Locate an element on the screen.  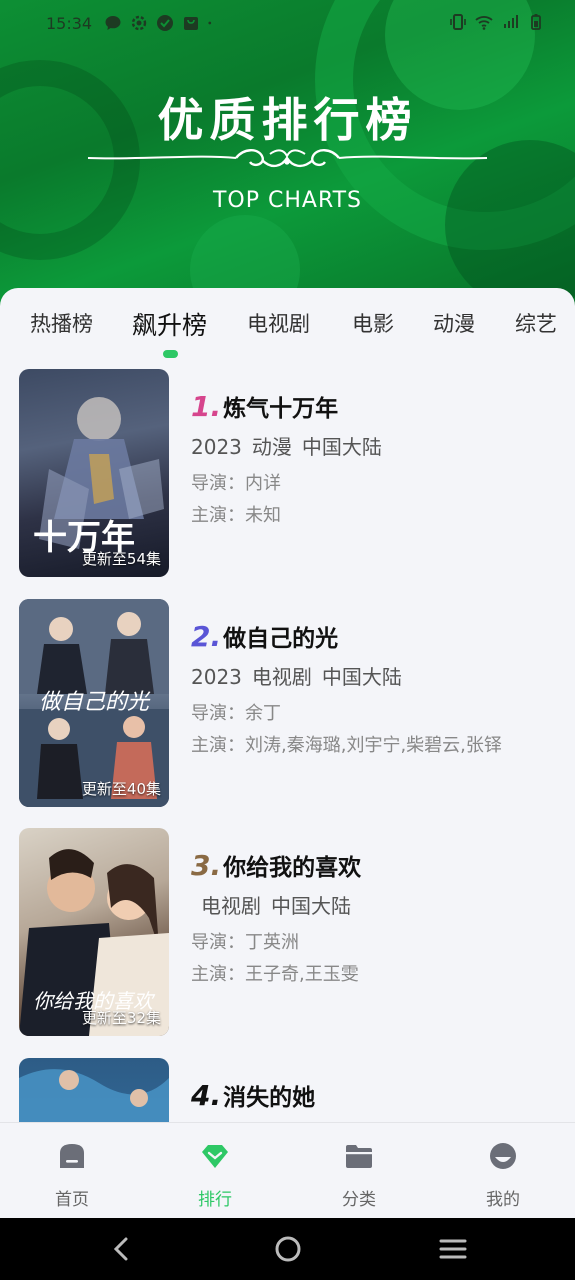
recents-icon is located at coordinates (453, 1249).